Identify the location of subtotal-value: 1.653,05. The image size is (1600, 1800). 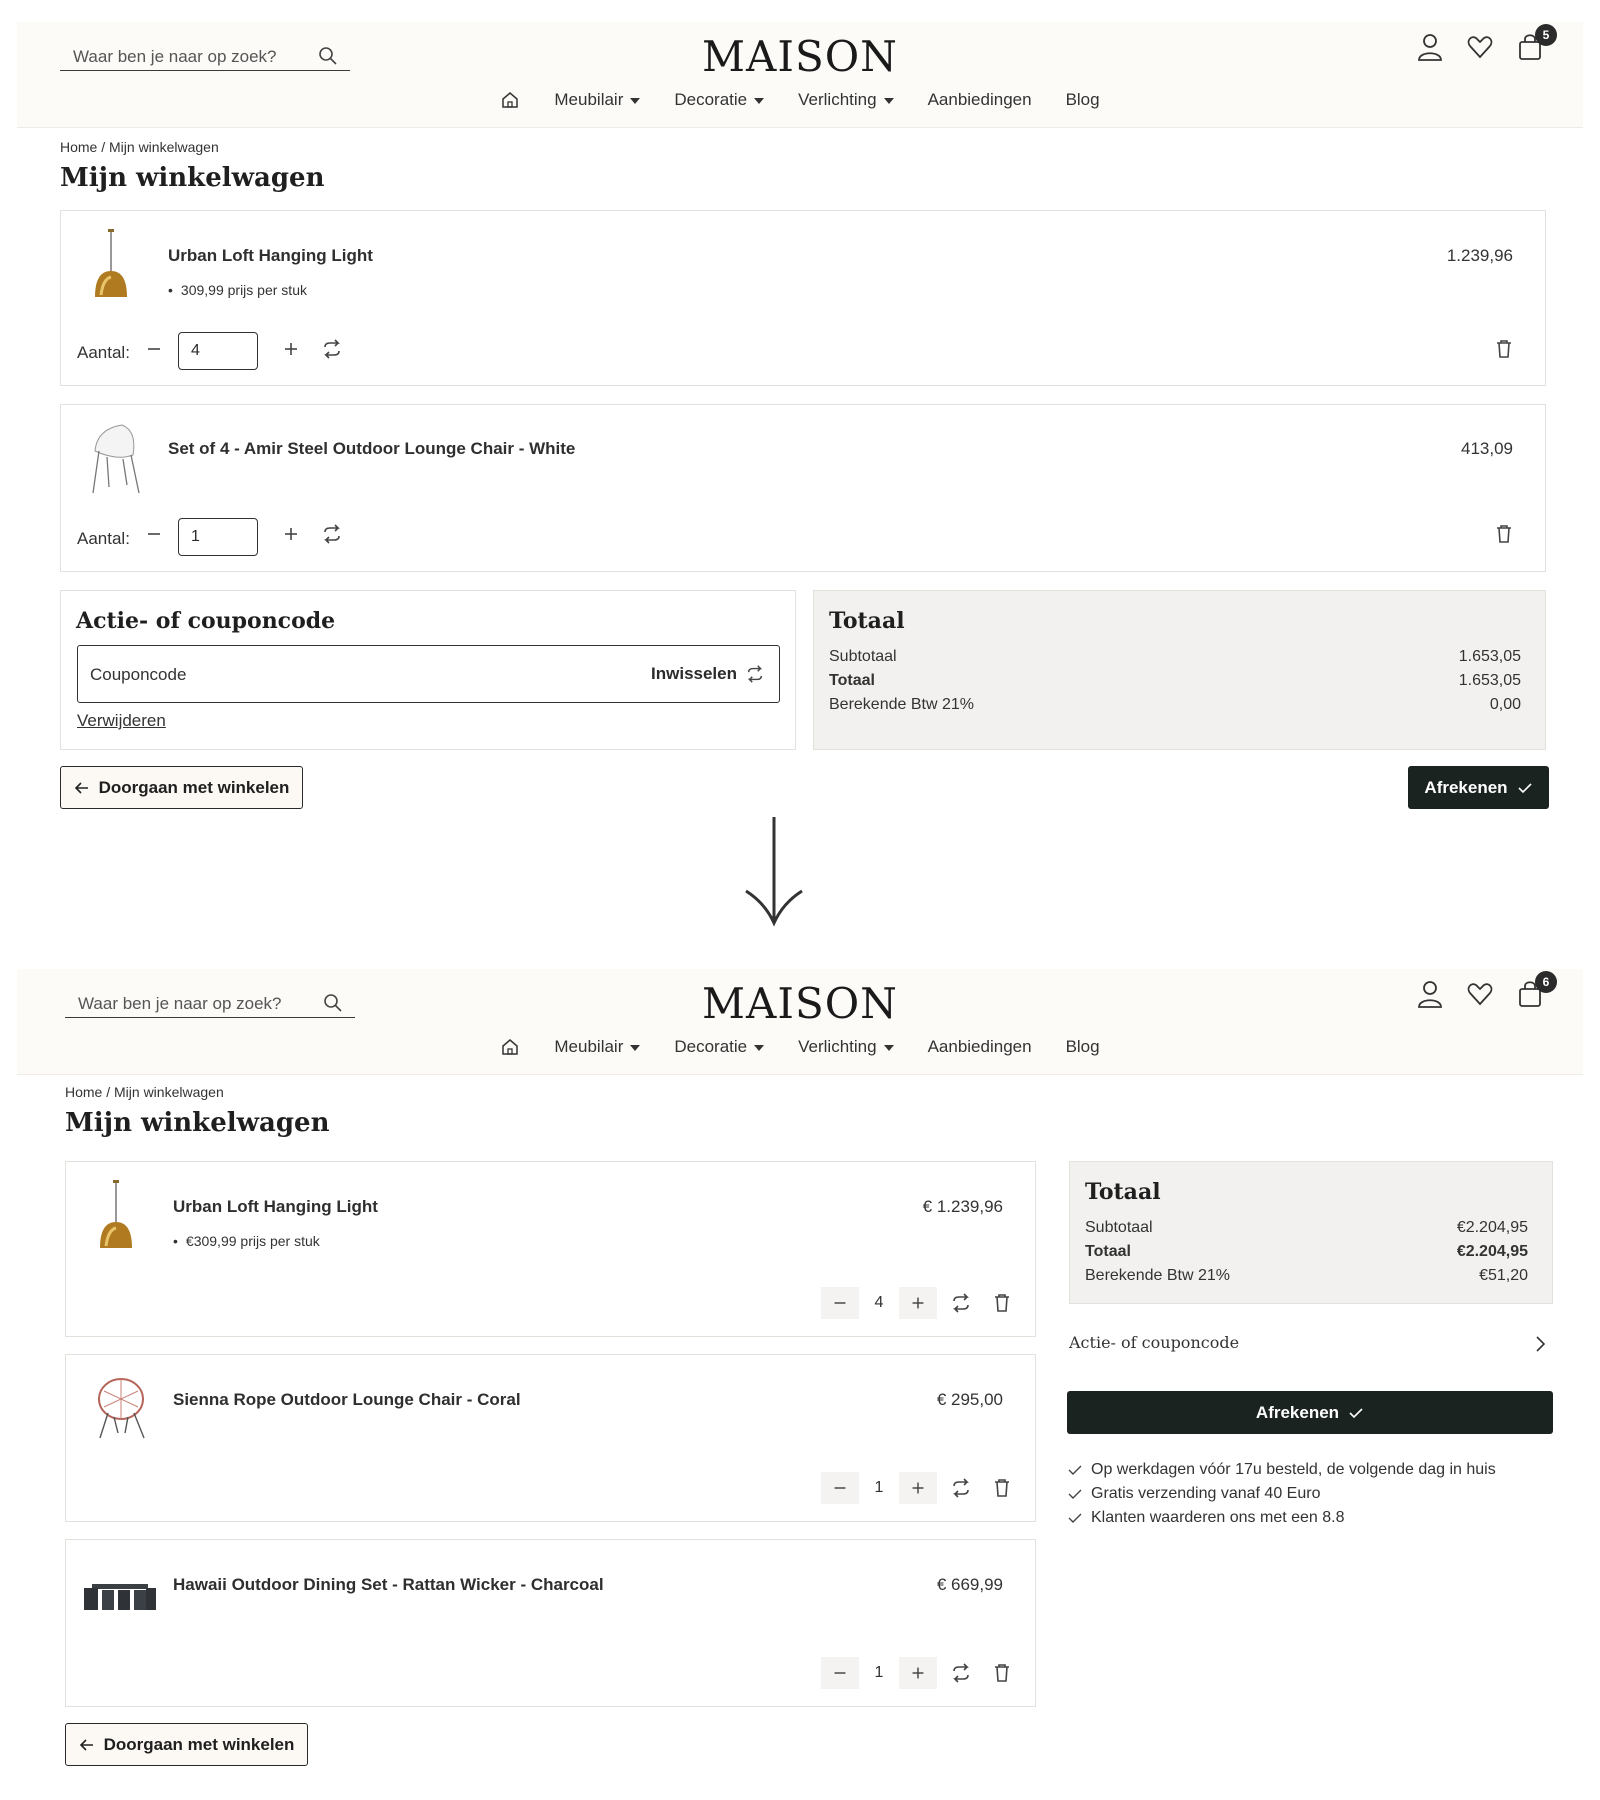
(1489, 656).